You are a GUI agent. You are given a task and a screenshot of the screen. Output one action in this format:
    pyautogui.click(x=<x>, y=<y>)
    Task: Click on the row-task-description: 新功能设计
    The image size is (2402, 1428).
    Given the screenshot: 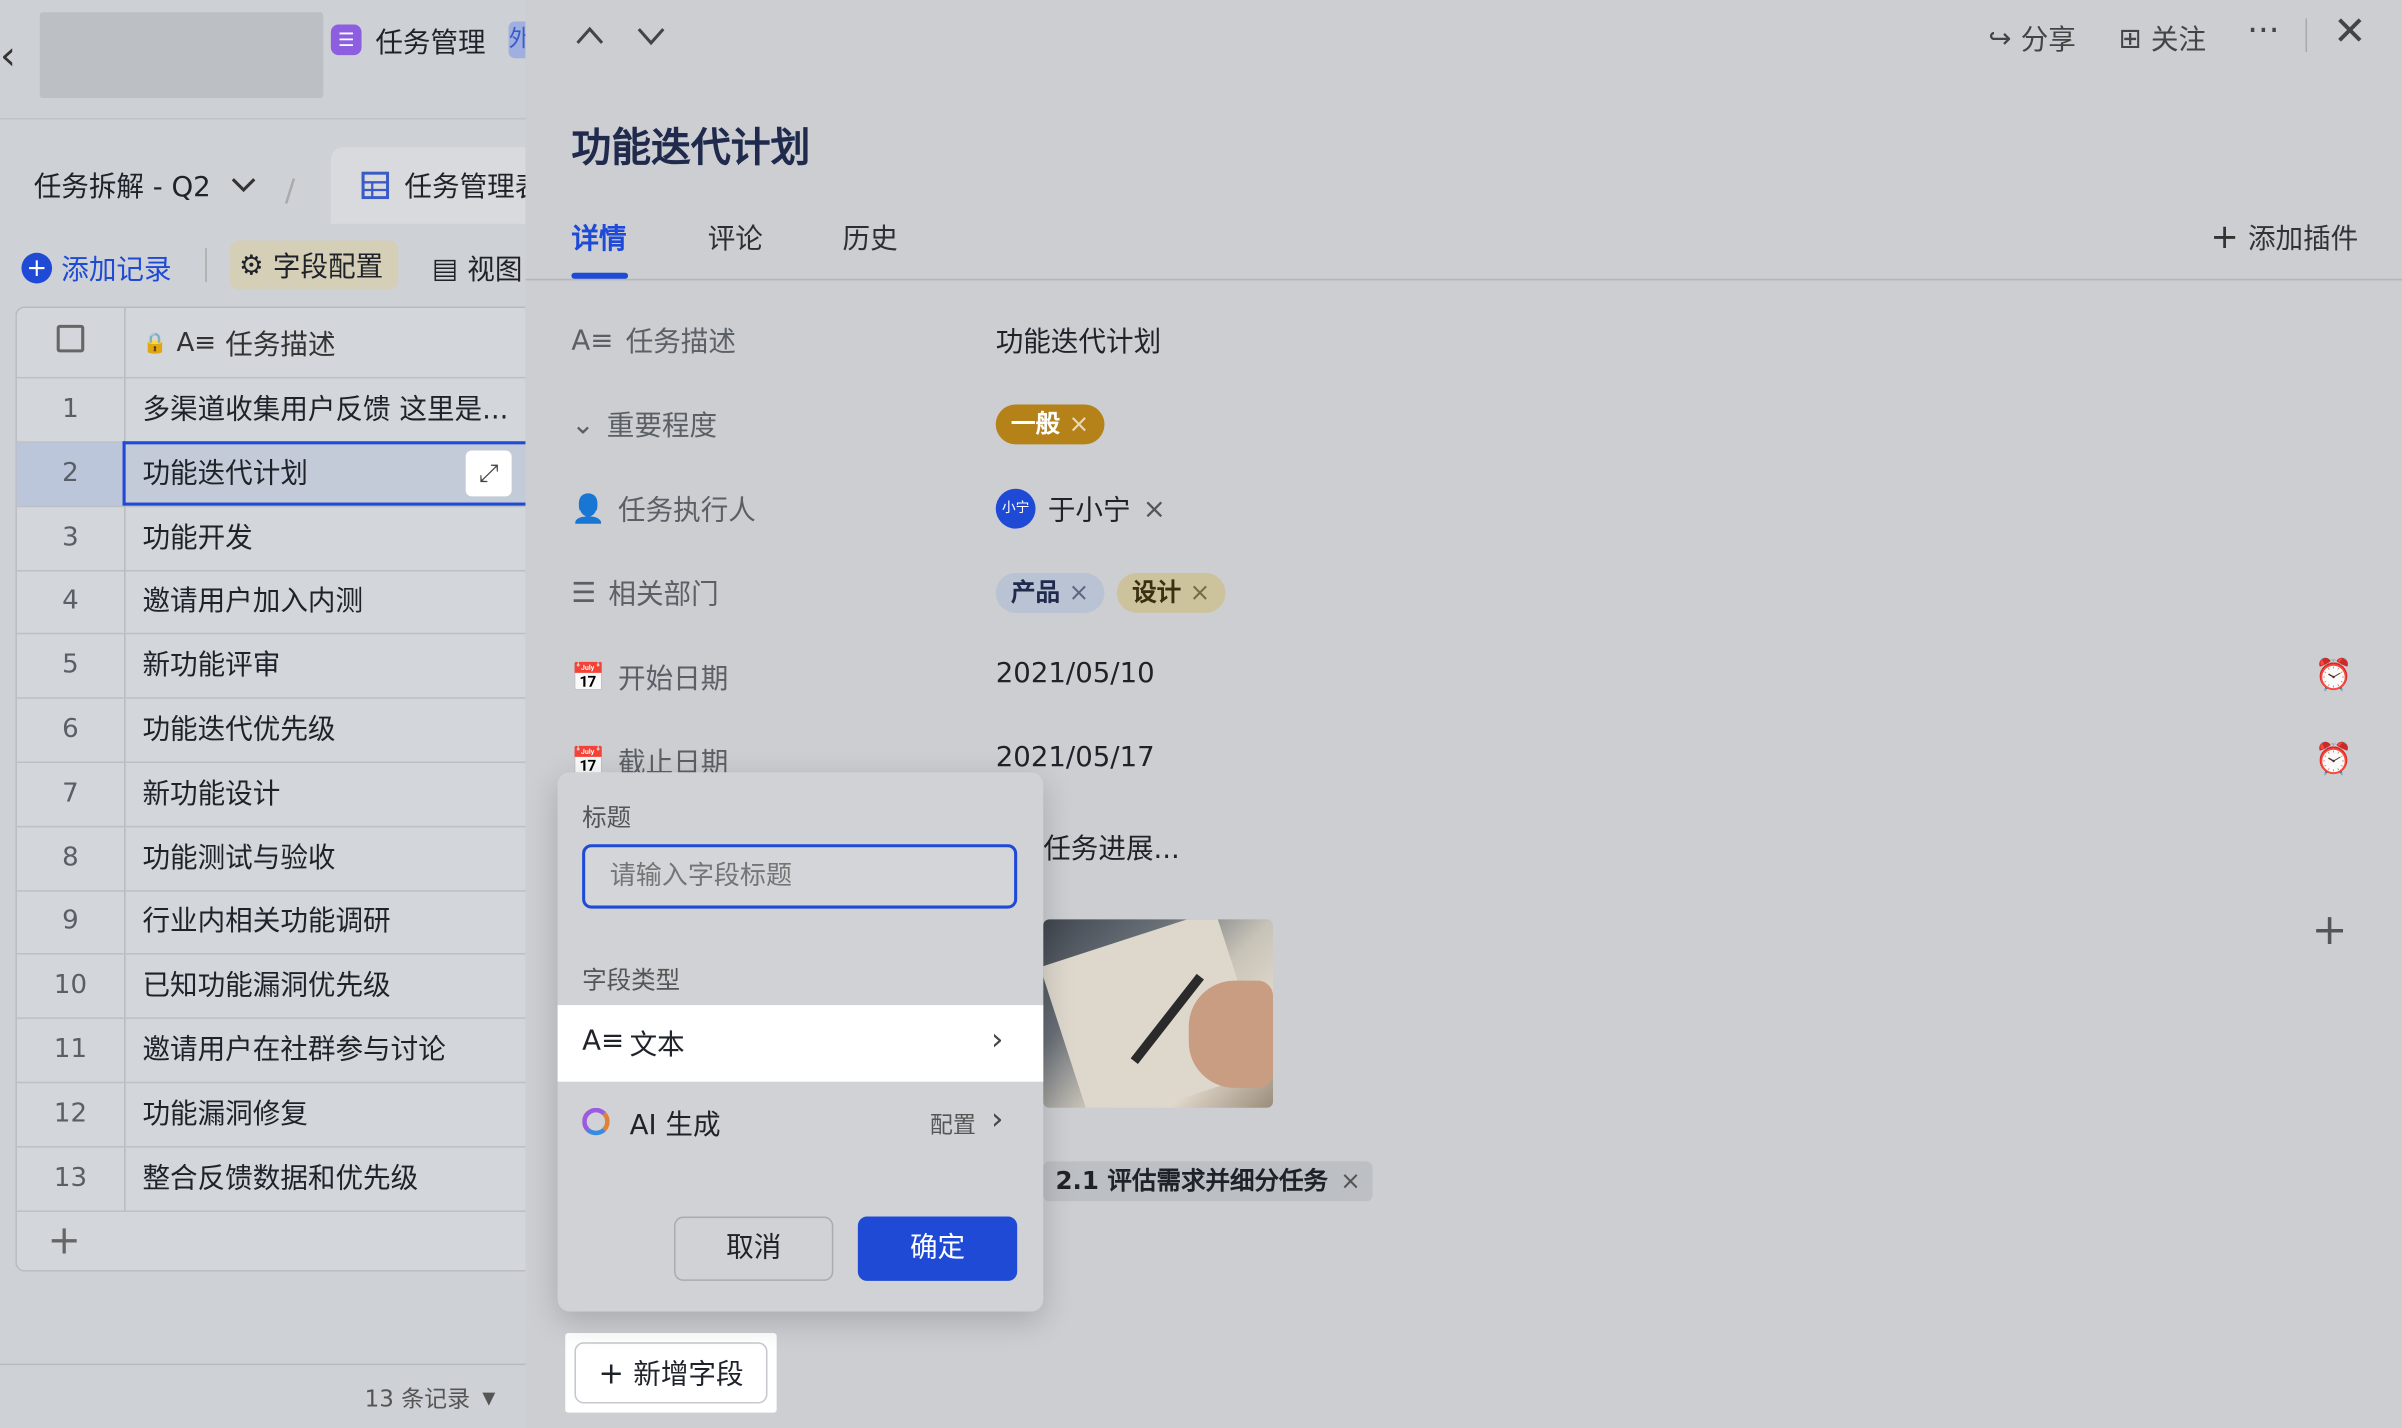 What is the action you would take?
    pyautogui.click(x=333, y=794)
    